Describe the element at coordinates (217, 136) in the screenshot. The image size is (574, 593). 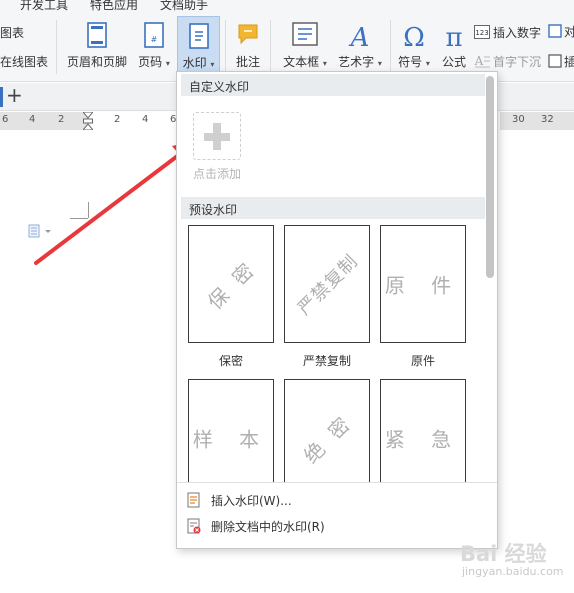
I see `add-watermark-box` at that location.